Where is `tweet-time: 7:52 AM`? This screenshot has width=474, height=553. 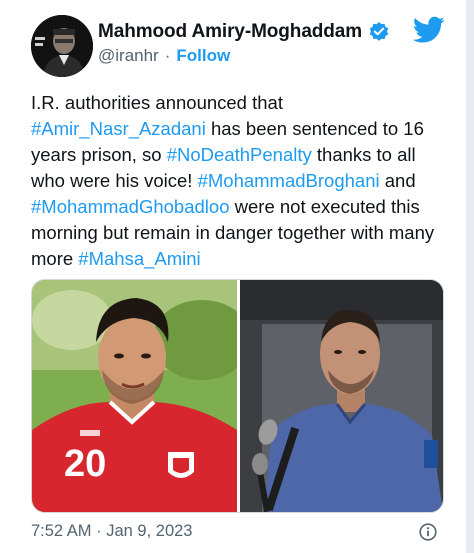
tweet-time: 7:52 AM is located at coordinates (61, 531).